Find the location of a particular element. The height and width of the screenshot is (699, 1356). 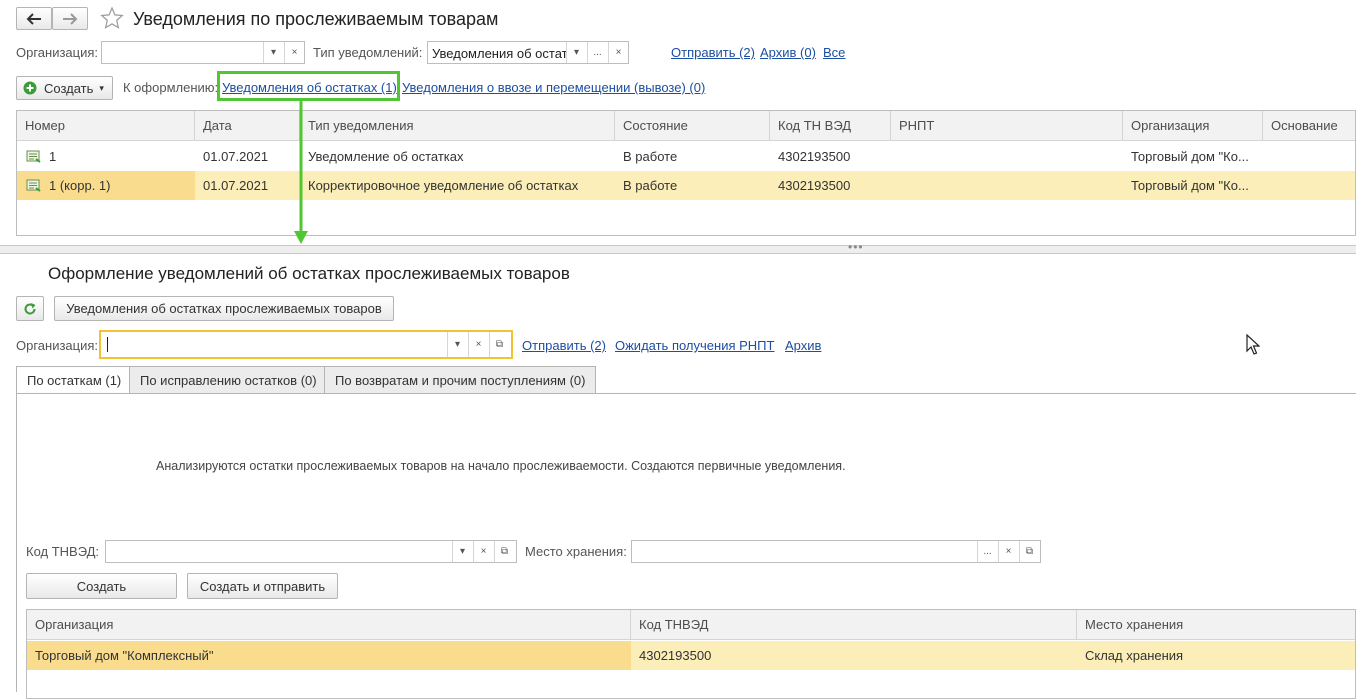

refresh-icon is located at coordinates (30, 308).